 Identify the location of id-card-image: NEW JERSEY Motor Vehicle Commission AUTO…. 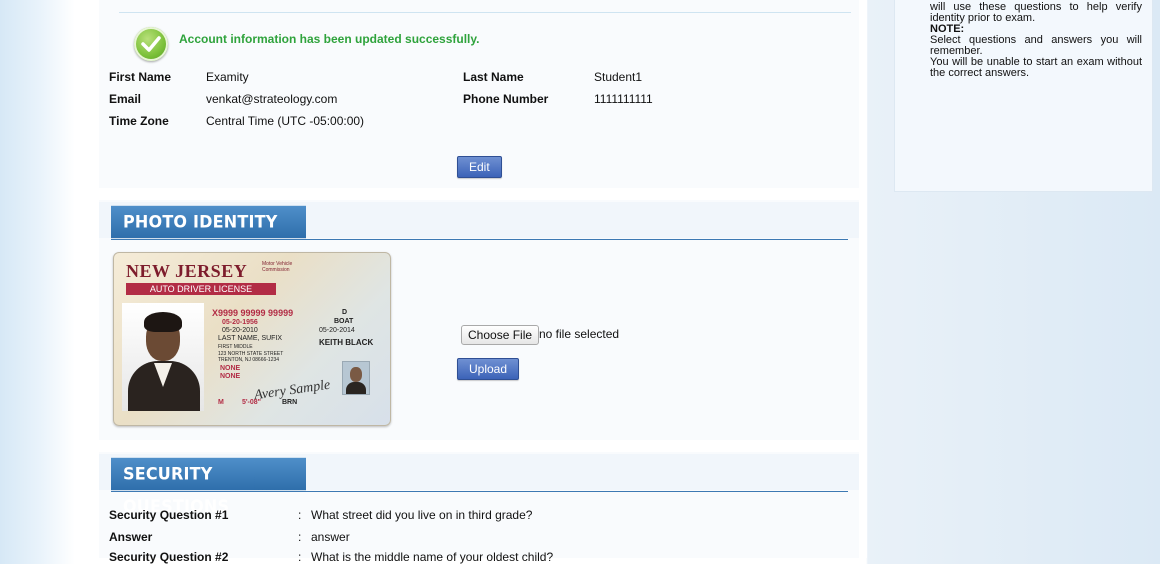
(252, 339).